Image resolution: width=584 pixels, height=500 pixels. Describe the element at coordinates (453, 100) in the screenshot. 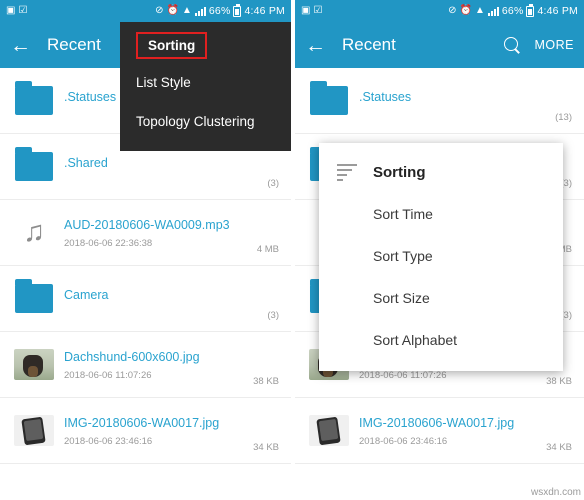

I see `list-item-meta: .Statuses` at that location.